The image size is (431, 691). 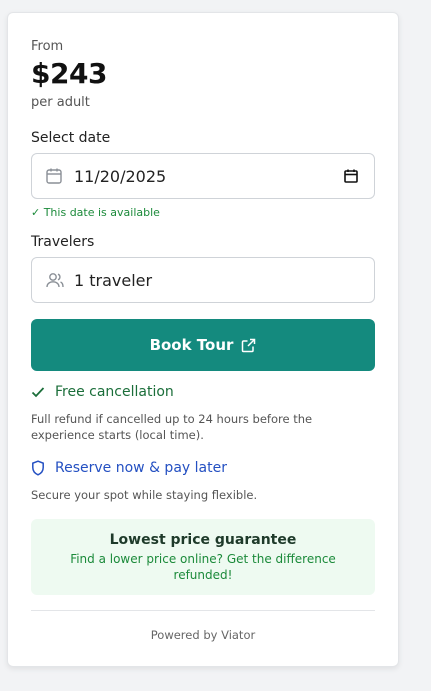 I want to click on book-tour-button: Book Tour, so click(x=203, y=345).